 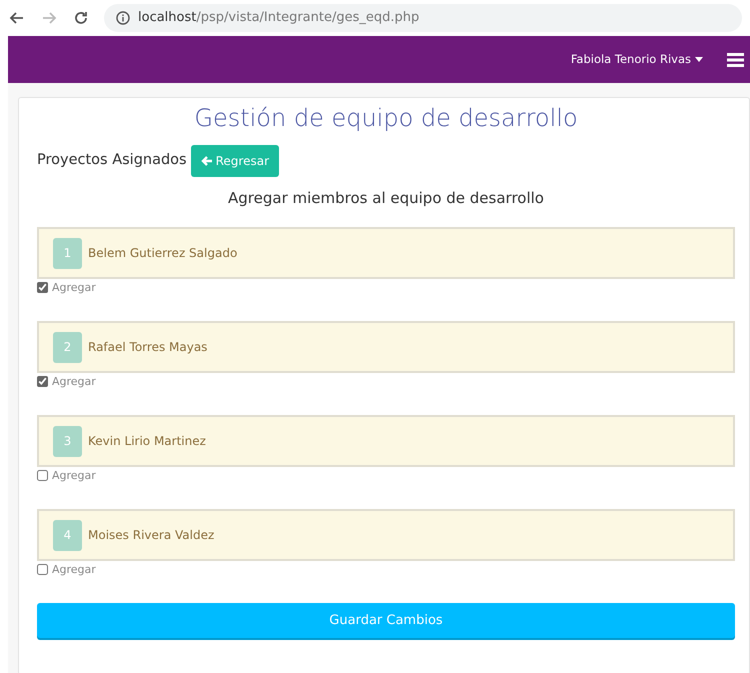 I want to click on menu-icon, so click(x=735, y=59).